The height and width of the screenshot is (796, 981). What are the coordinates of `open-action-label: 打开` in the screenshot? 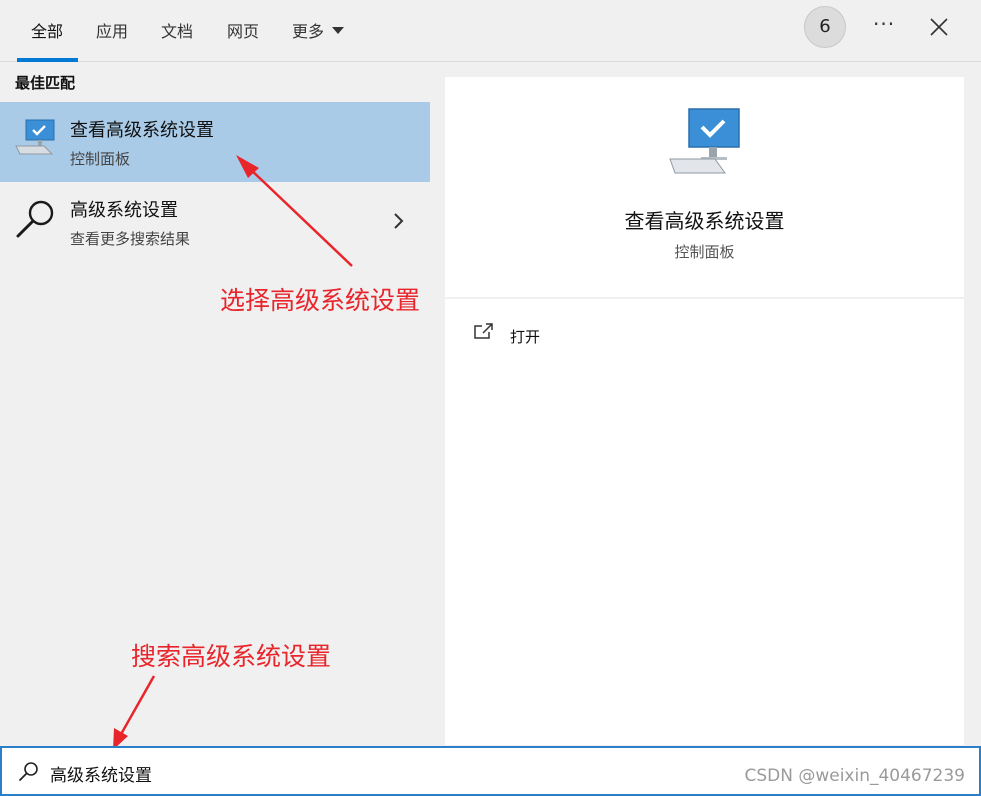 It's located at (525, 337).